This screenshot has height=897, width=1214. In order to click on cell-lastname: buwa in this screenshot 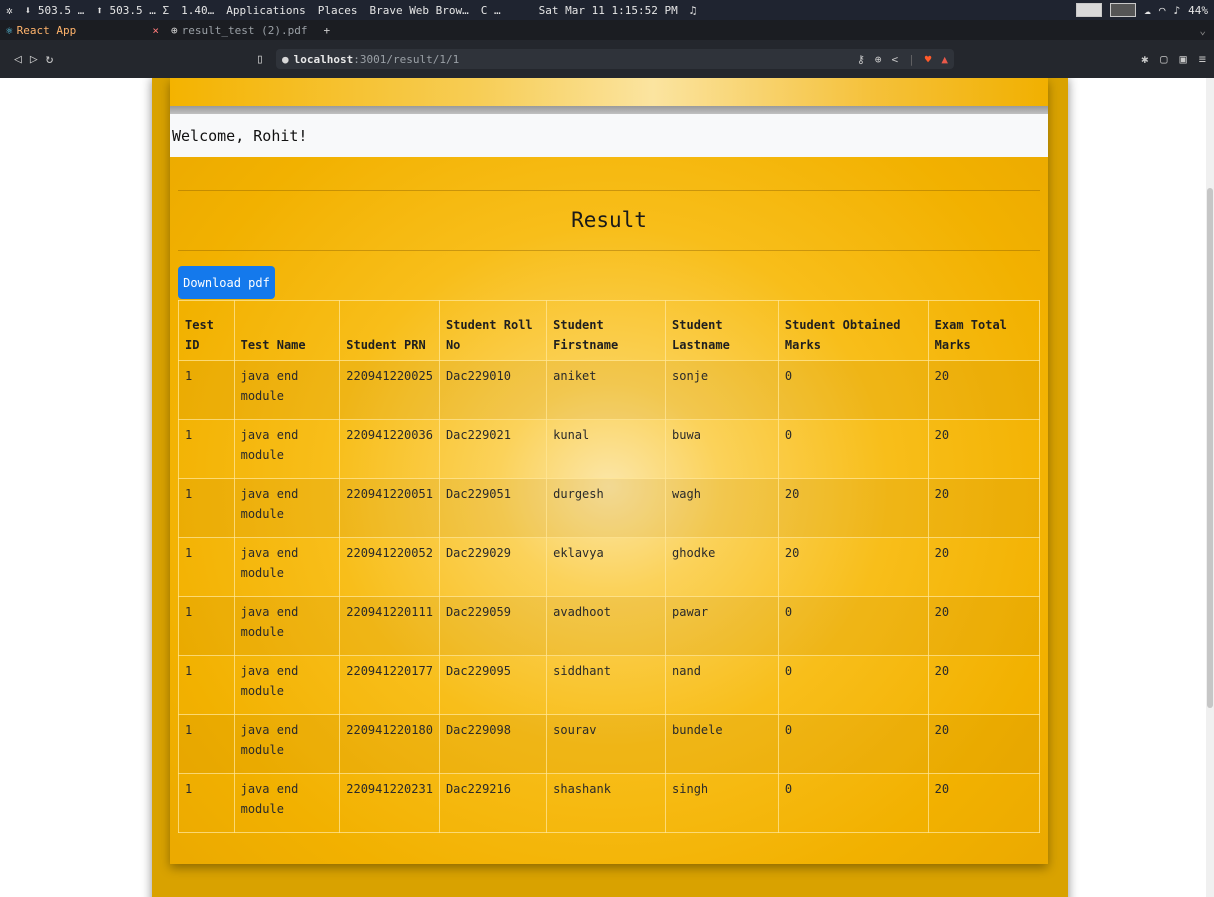, I will do `click(722, 449)`.